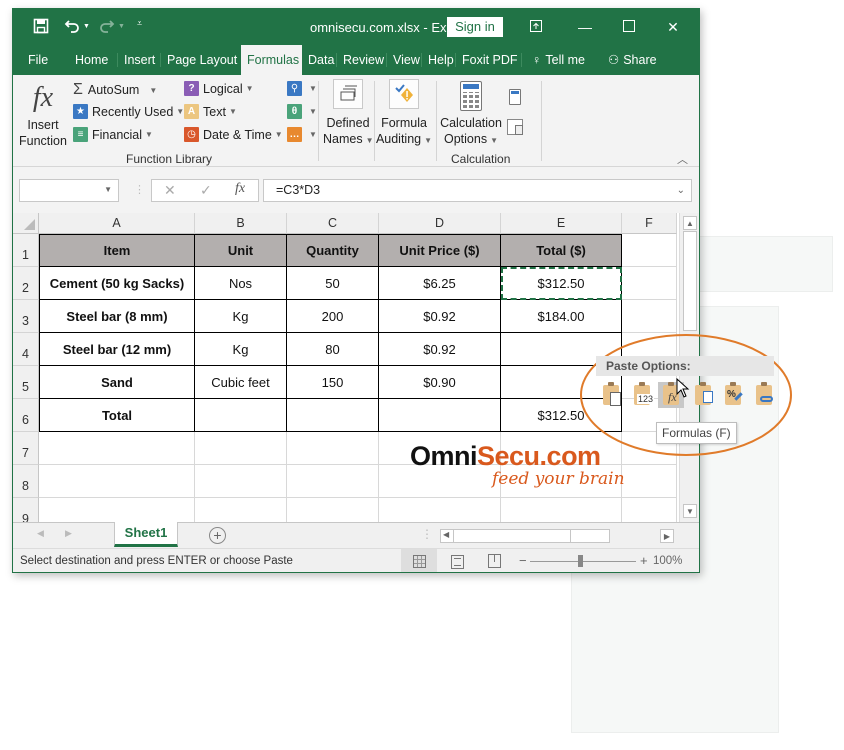 This screenshot has height=750, width=844. Describe the element at coordinates (117, 283) in the screenshot. I see `cell-a2: Cement (50 kg Sacks)` at that location.